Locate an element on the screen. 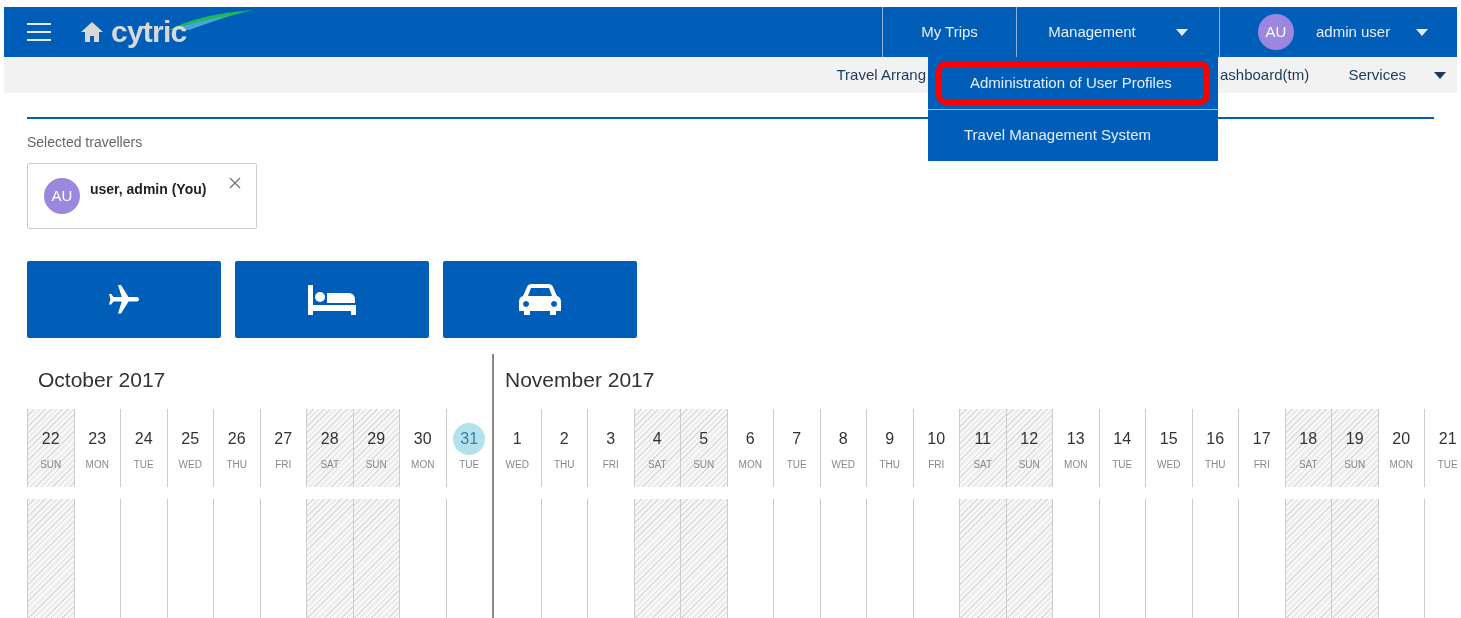 Image resolution: width=1461 pixels, height=618 pixels. menu-item: Travel Management System is located at coordinates (1073, 135).